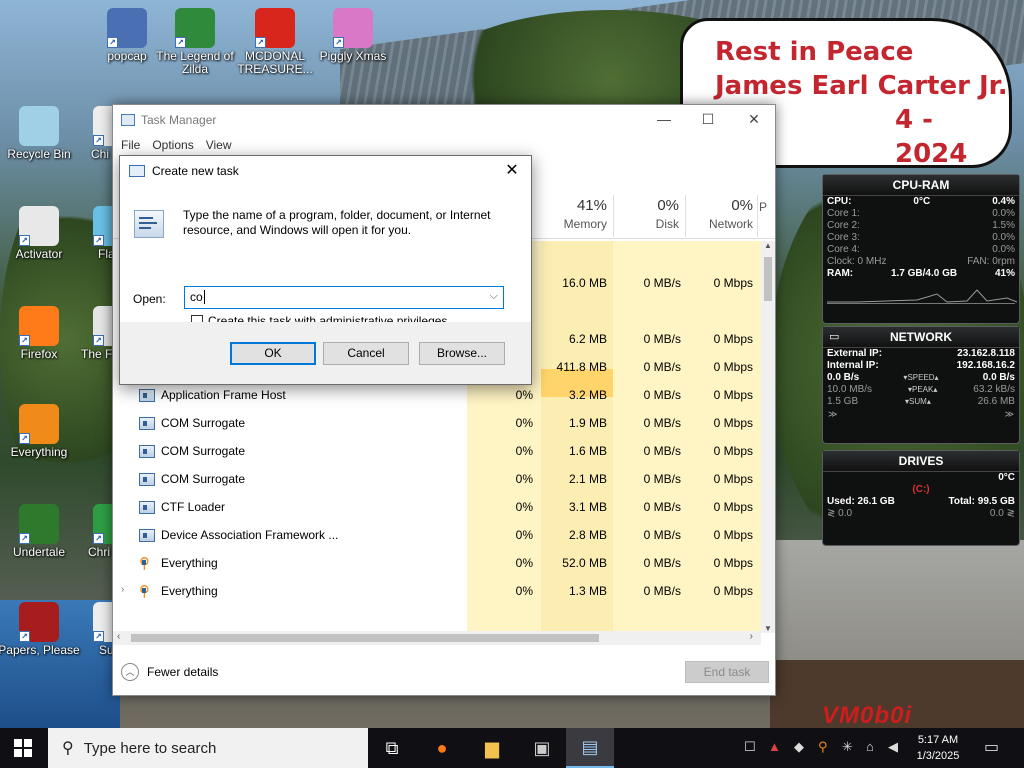  Describe the element at coordinates (799, 747) in the screenshot. I see `tray-drop-icon: ◆` at that location.